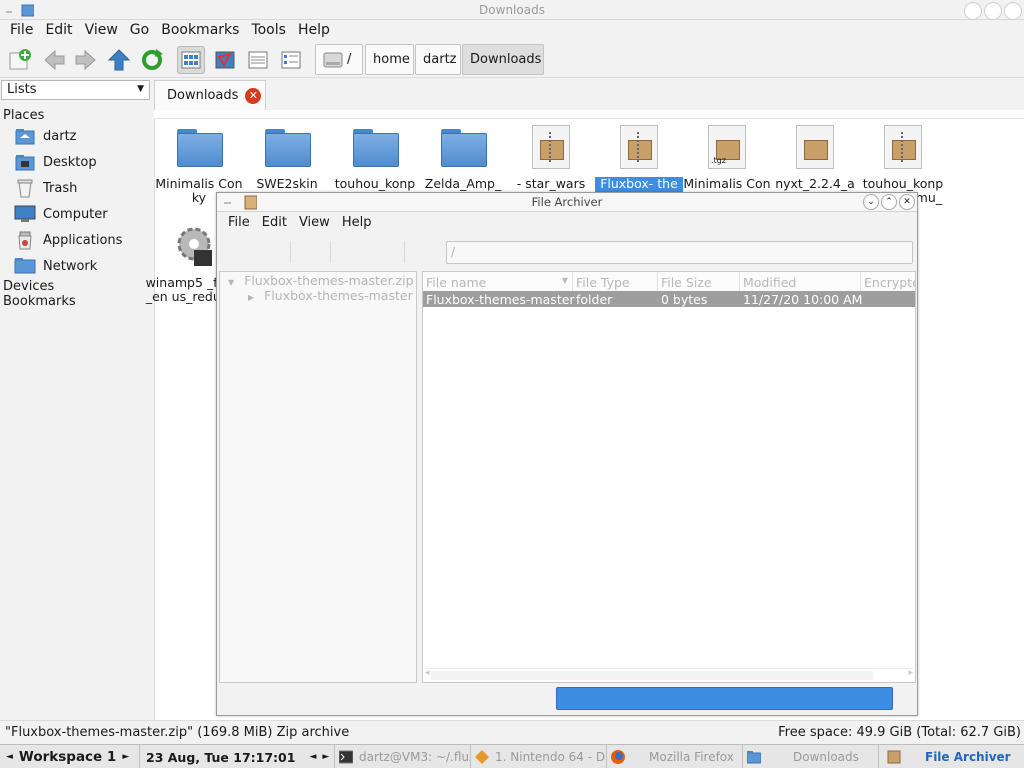 The image size is (1024, 768). I want to click on new-tab-button, so click(20, 60).